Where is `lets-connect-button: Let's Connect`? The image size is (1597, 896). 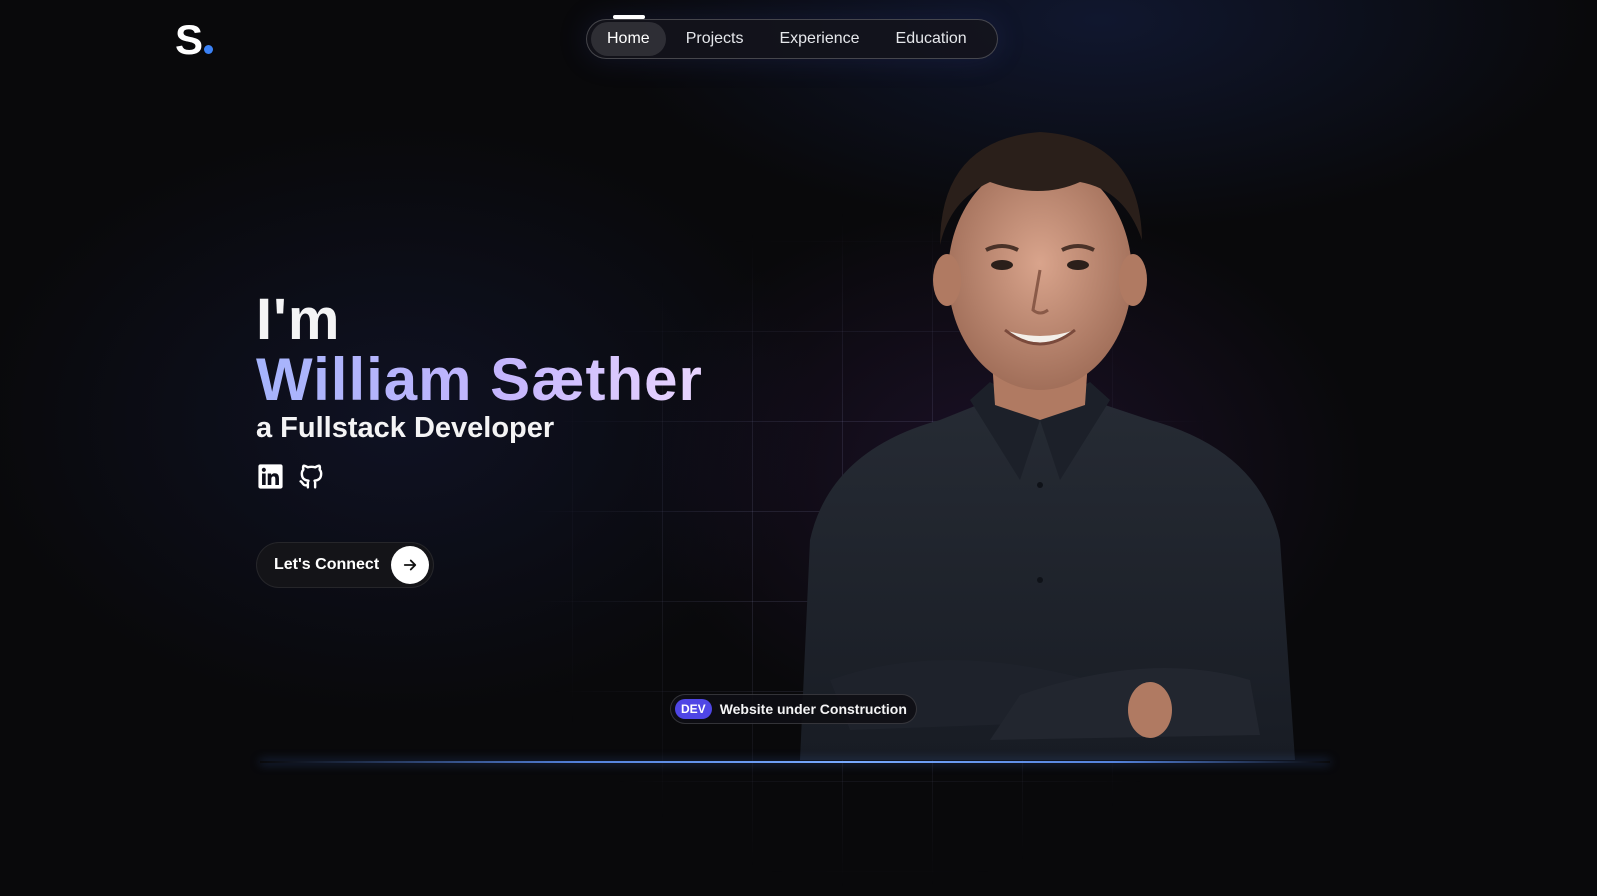 lets-connect-button: Let's Connect is located at coordinates (345, 565).